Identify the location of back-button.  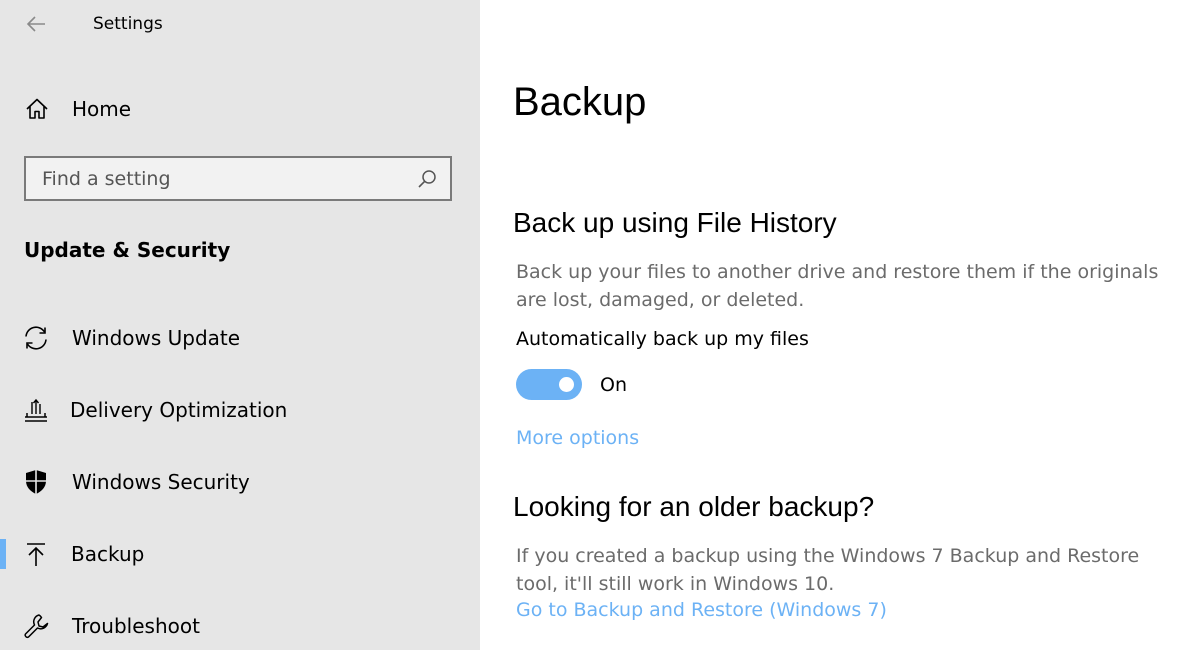
(36, 24).